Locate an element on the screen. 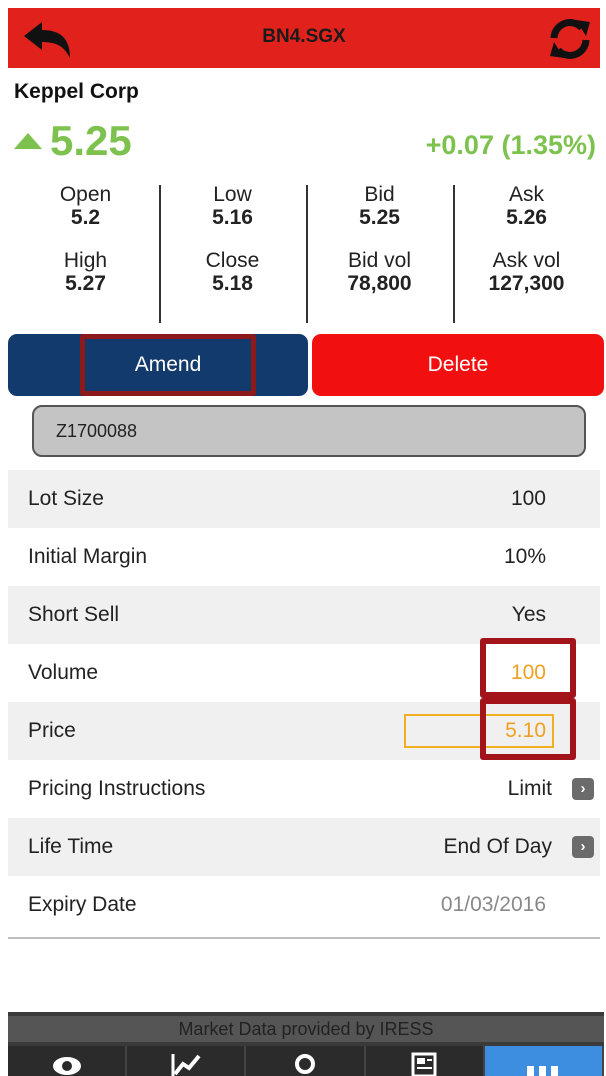 The height and width of the screenshot is (1076, 606). last-price-row: 5.25 is located at coordinates (73, 141).